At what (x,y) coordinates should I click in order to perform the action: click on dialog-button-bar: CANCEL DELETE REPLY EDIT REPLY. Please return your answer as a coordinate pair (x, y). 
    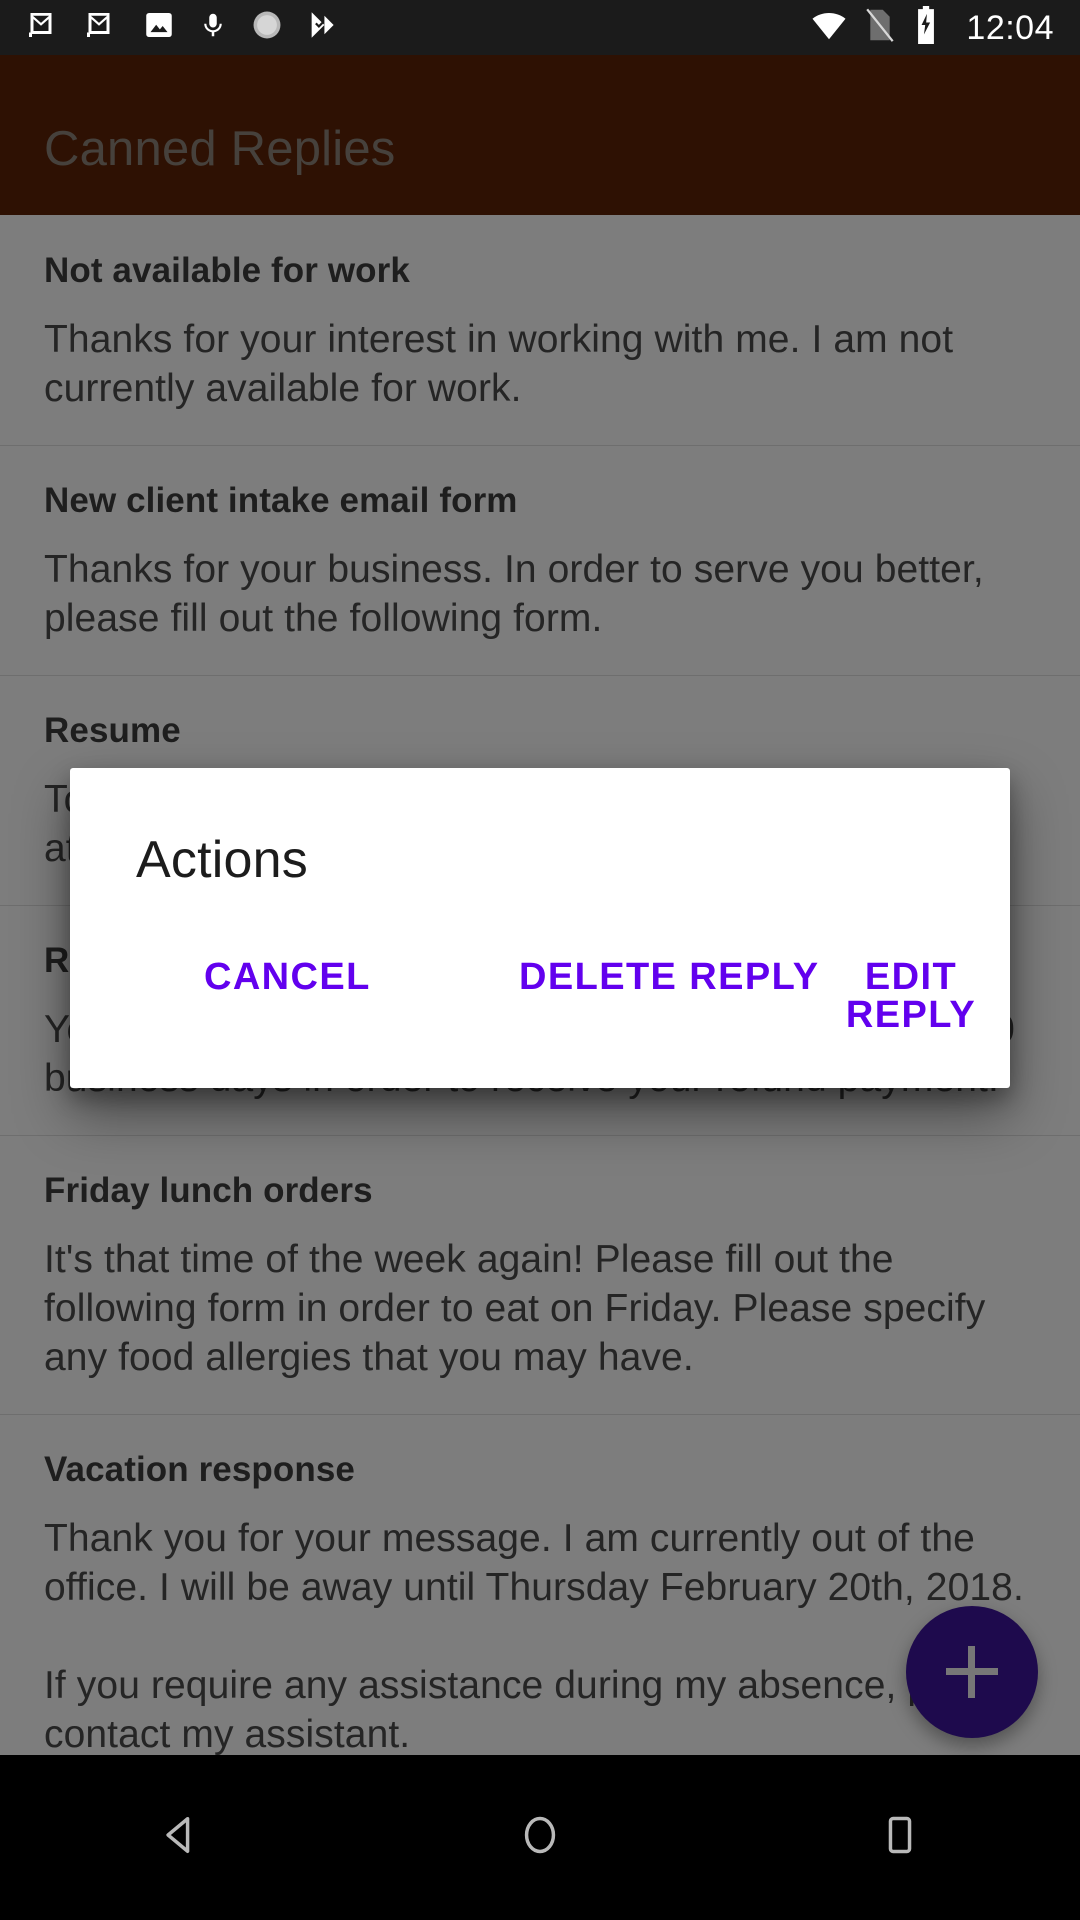
    Looking at the image, I should click on (540, 991).